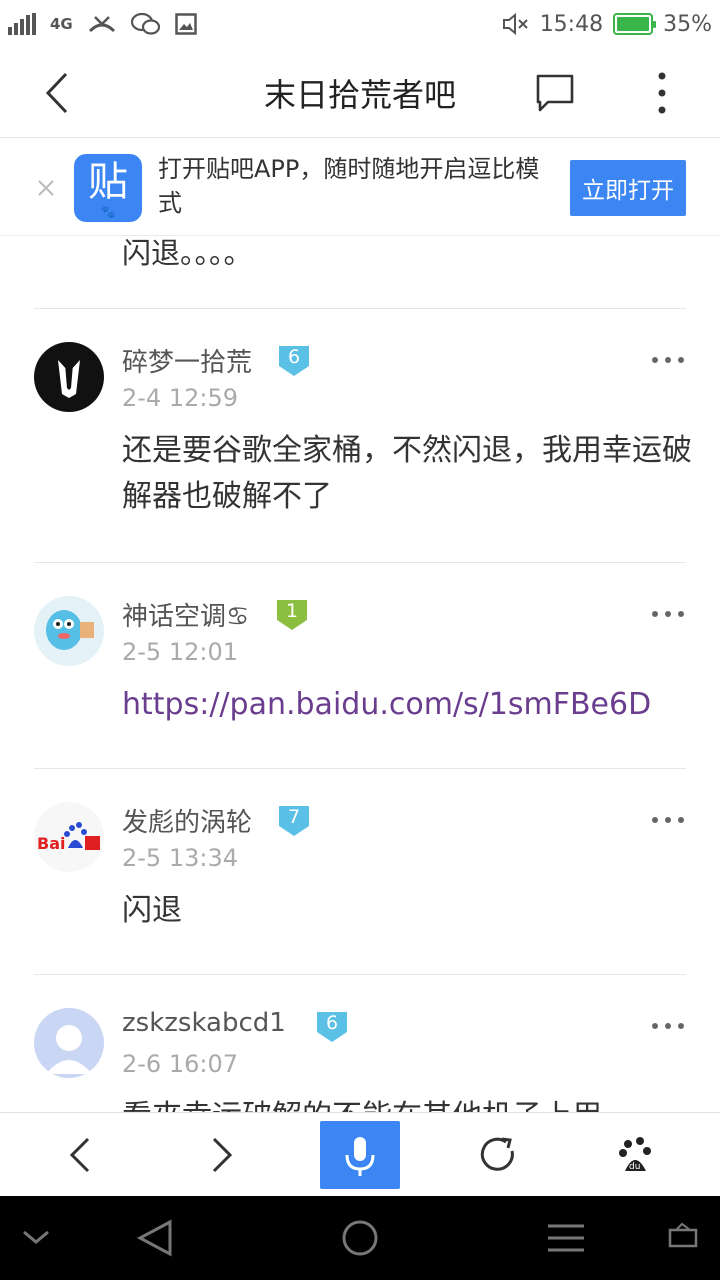  Describe the element at coordinates (180, 398) in the screenshot. I see `post-time: 2-4 12:59` at that location.